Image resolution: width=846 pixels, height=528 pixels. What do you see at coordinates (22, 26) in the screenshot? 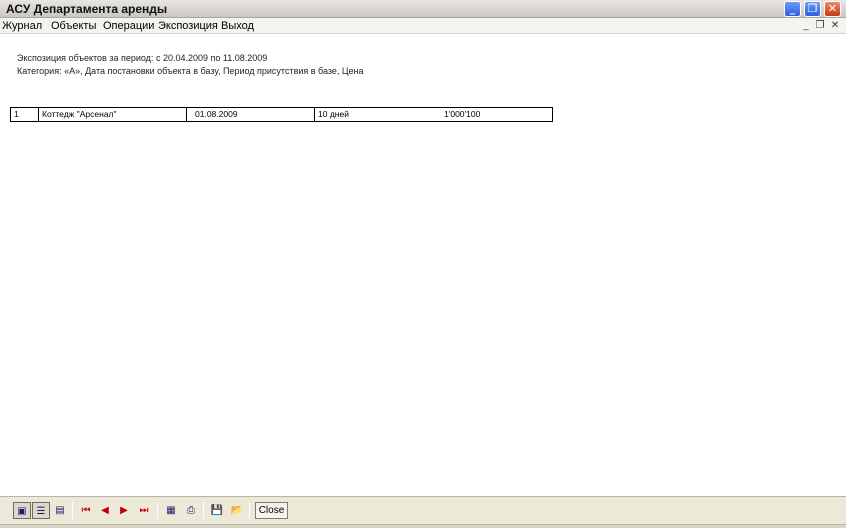
I see `menu-journal: Журнал` at bounding box center [22, 26].